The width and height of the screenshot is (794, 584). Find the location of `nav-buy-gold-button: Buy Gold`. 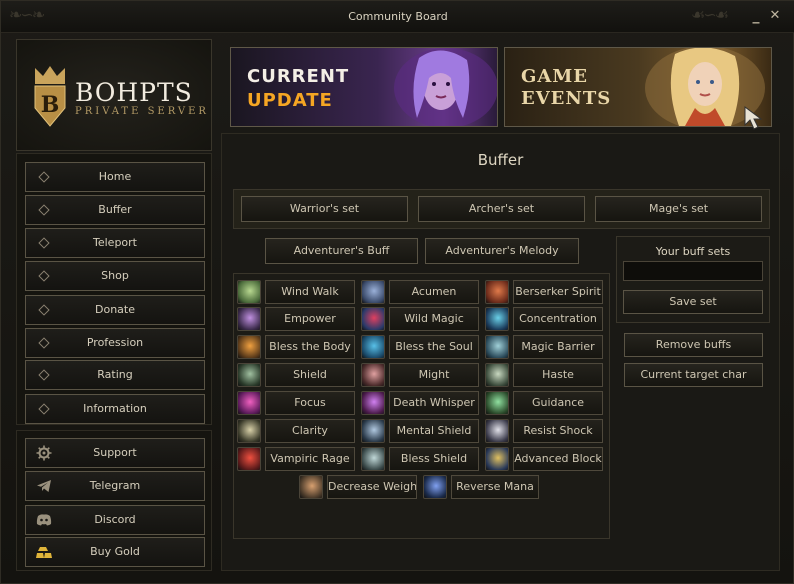

nav-buy-gold-button: Buy Gold is located at coordinates (115, 552).